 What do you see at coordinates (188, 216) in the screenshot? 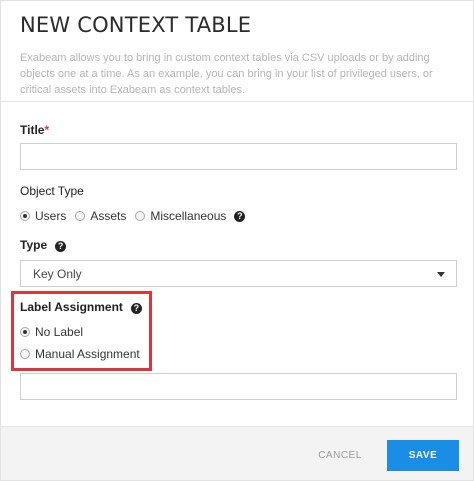
I see `radio-miscellaneous-label: Miscellaneous` at bounding box center [188, 216].